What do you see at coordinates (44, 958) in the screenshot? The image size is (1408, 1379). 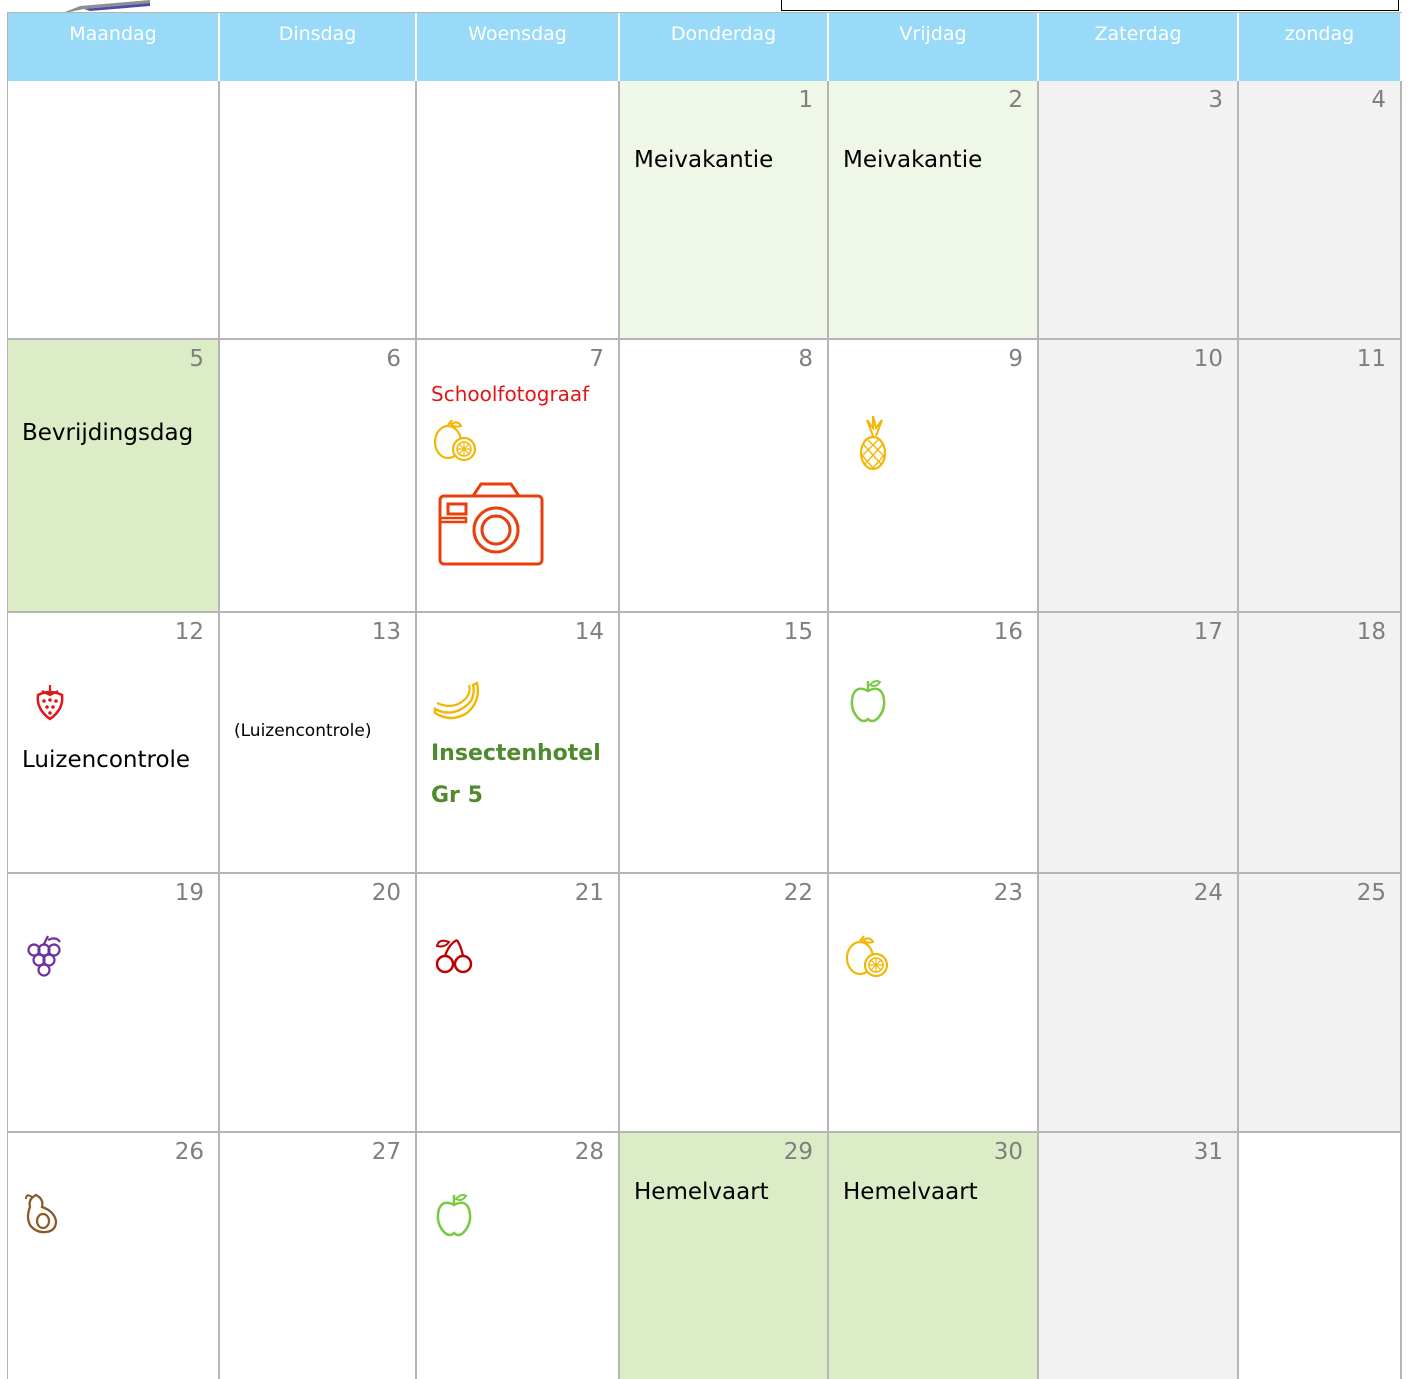 I see `grapes-icon` at bounding box center [44, 958].